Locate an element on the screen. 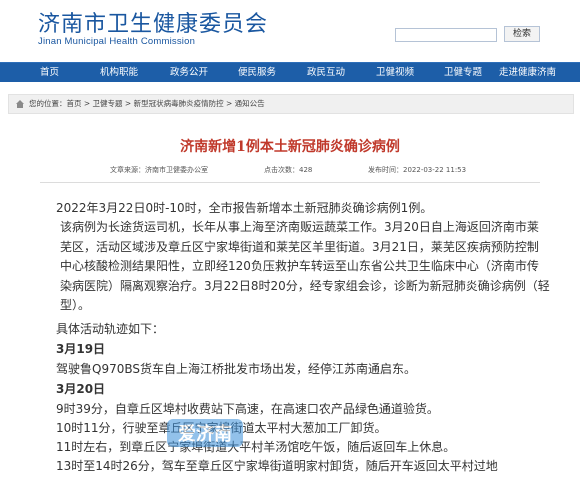 Image resolution: width=580 pixels, height=478 pixels. breadcrumb: 您的位置：首页 > 卫健专题 > 新型冠状病毒肺炎疫情防控 > 通知公告 is located at coordinates (291, 104).